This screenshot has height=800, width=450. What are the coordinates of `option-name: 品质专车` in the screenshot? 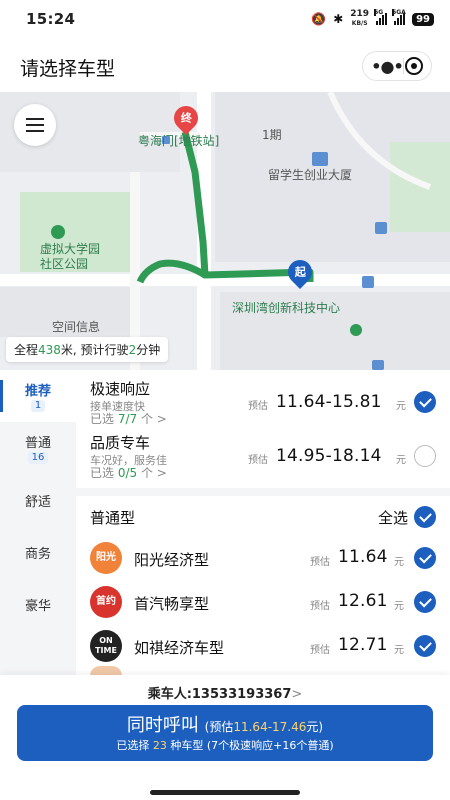 It's located at (120, 443).